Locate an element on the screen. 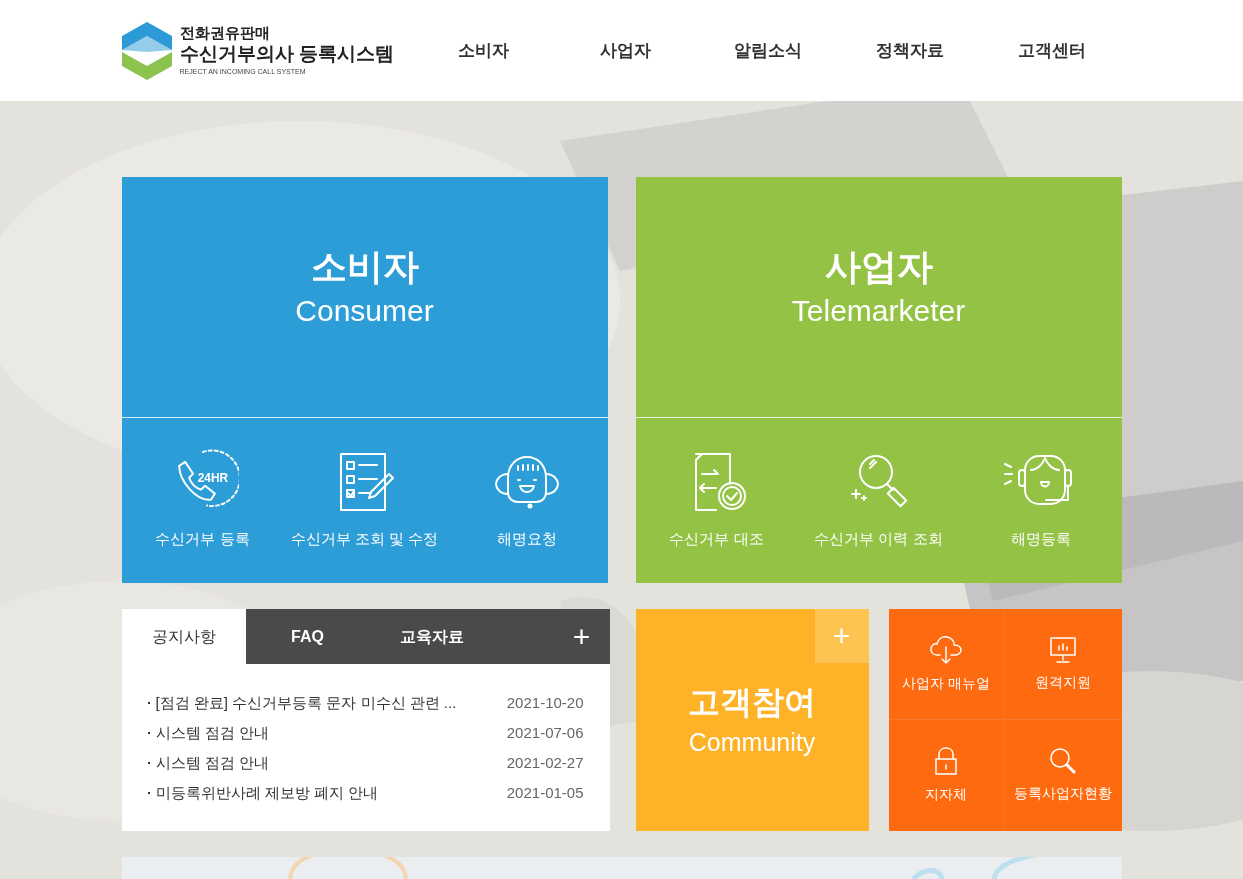  notice-tab: 공지사항 is located at coordinates (183, 636).